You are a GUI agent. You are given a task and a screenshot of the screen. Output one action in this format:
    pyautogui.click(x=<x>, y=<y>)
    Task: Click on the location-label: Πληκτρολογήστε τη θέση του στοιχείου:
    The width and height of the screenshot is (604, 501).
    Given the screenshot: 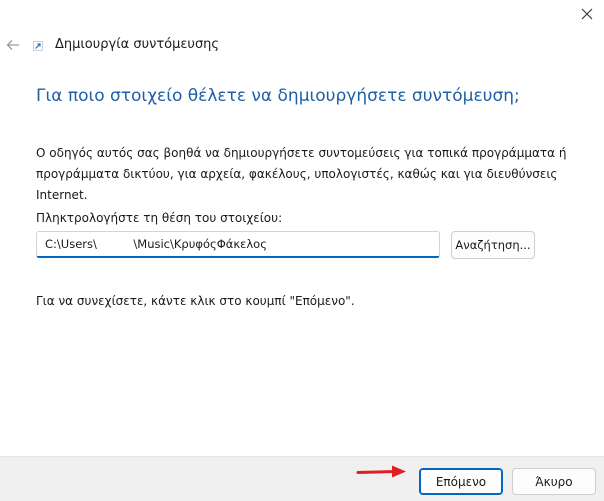 What is the action you would take?
    pyautogui.click(x=159, y=218)
    